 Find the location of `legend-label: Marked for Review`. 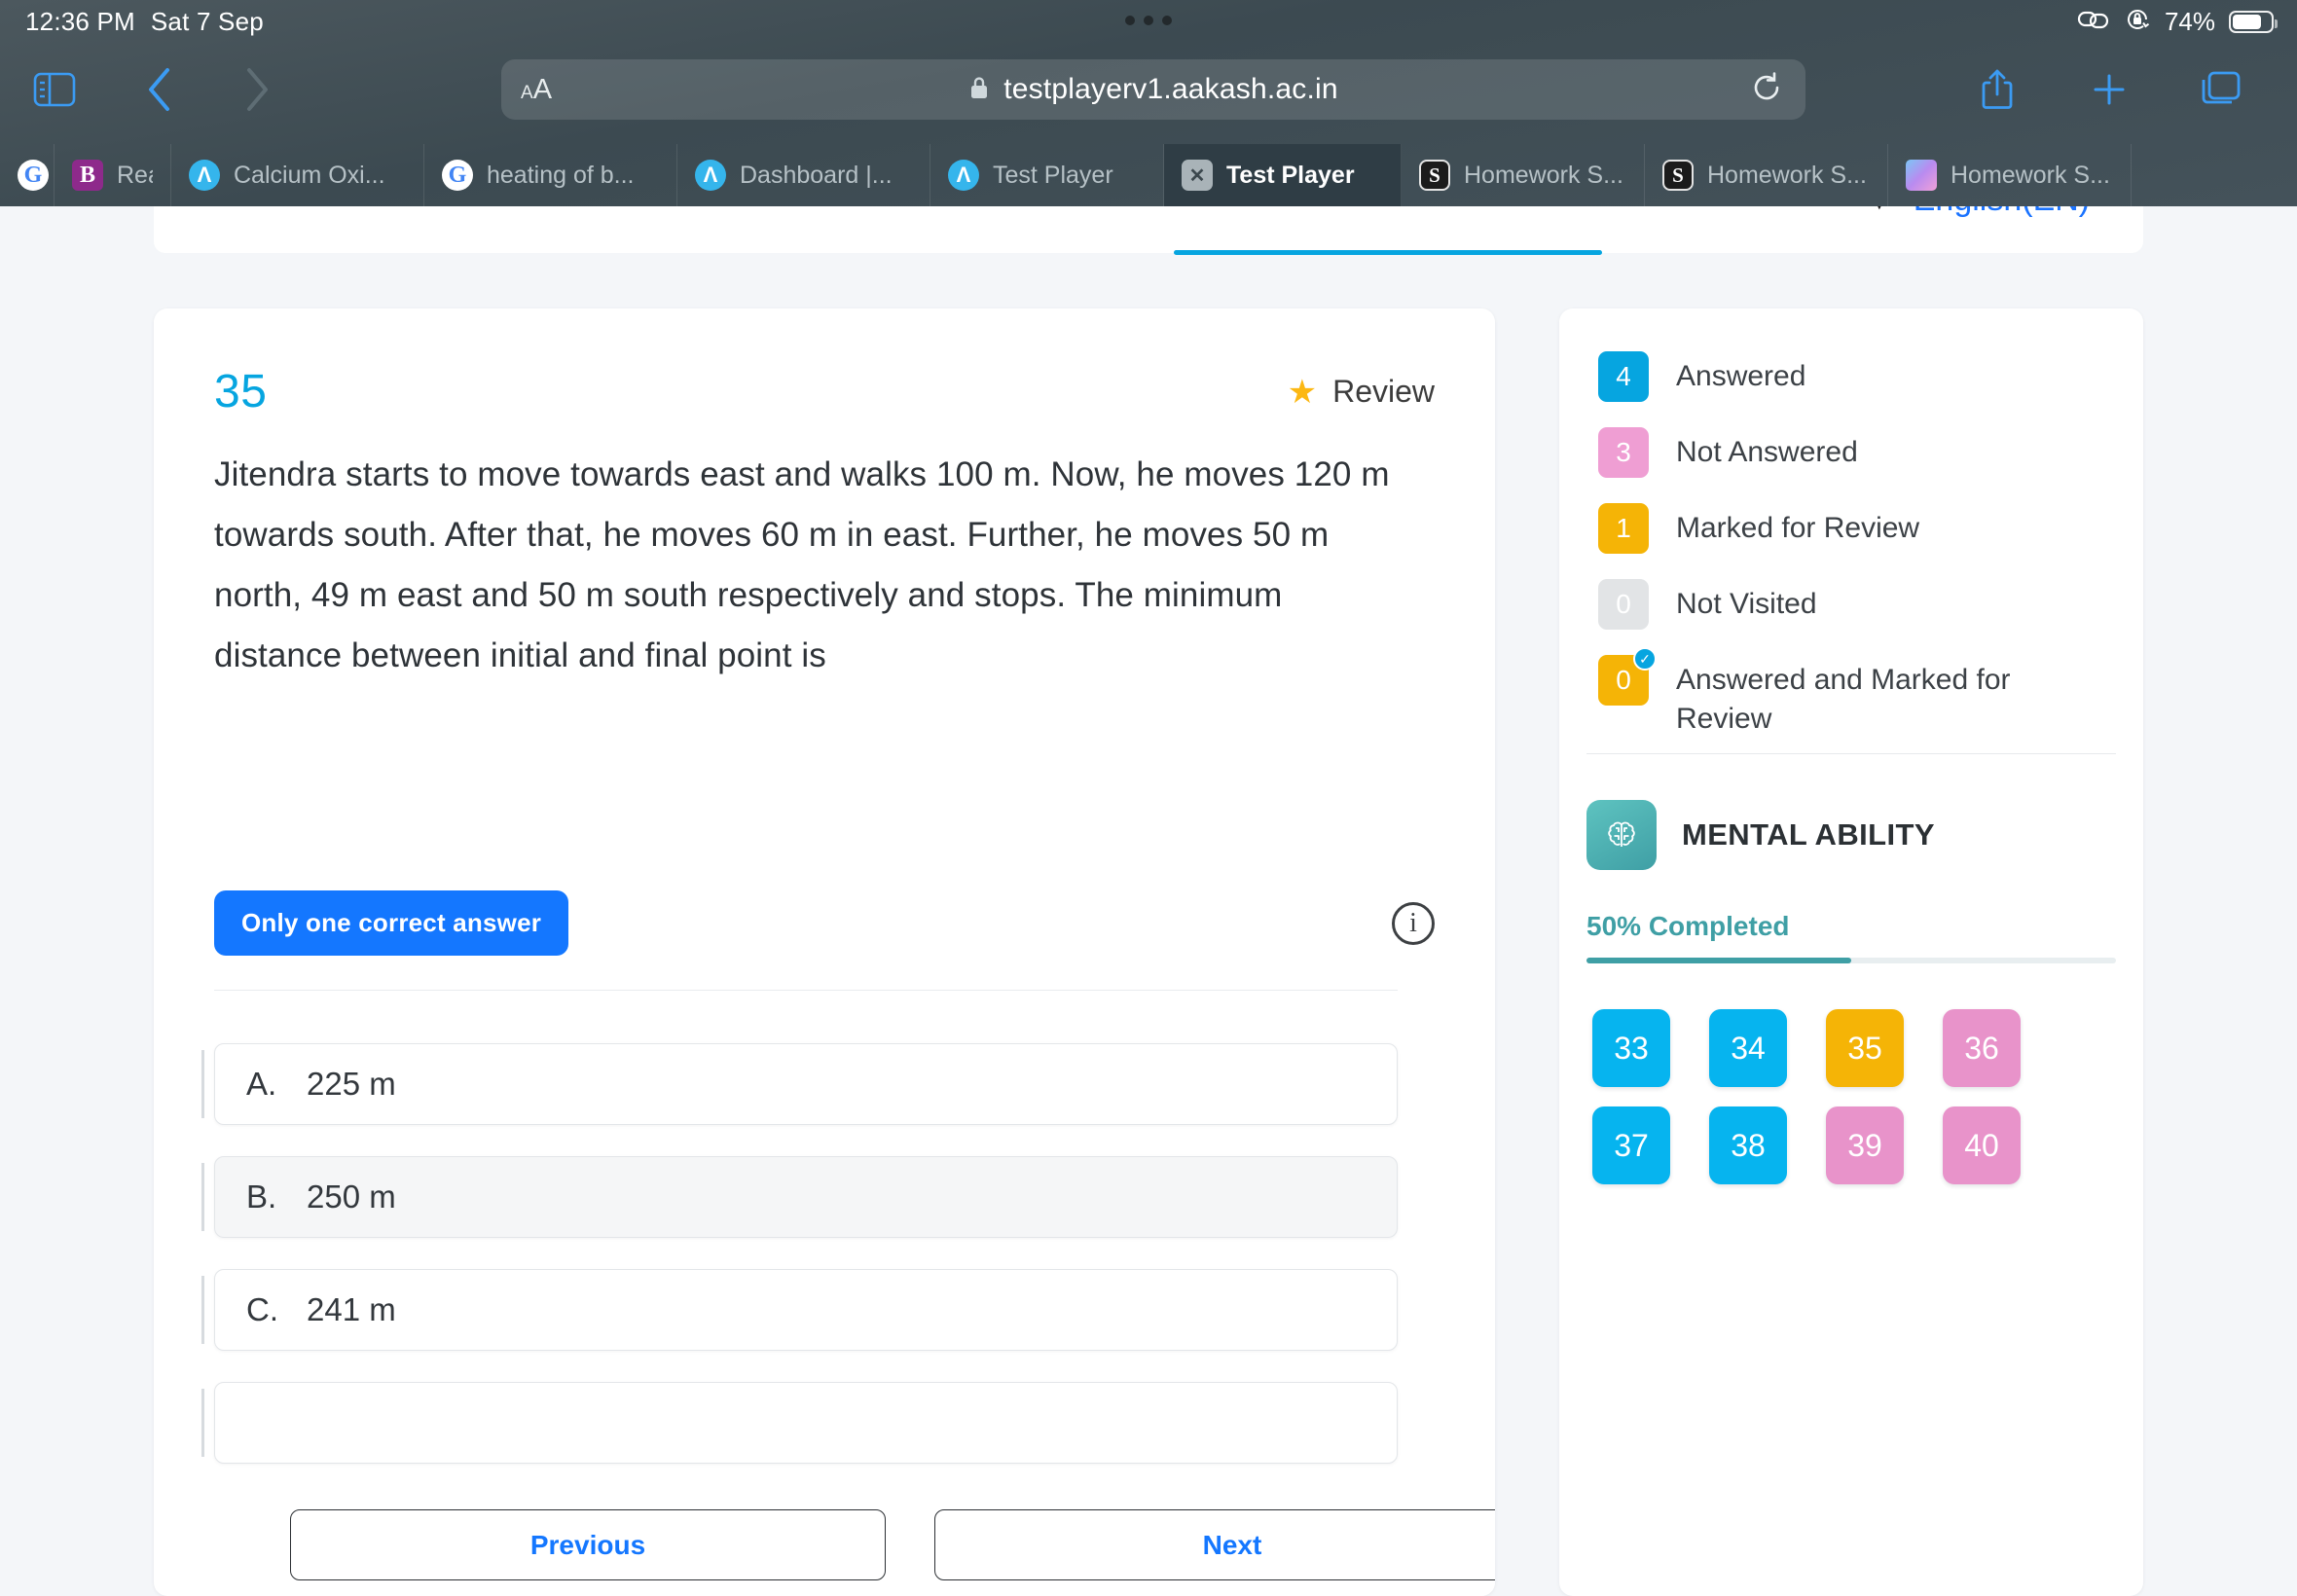

legend-label: Marked for Review is located at coordinates (1798, 528).